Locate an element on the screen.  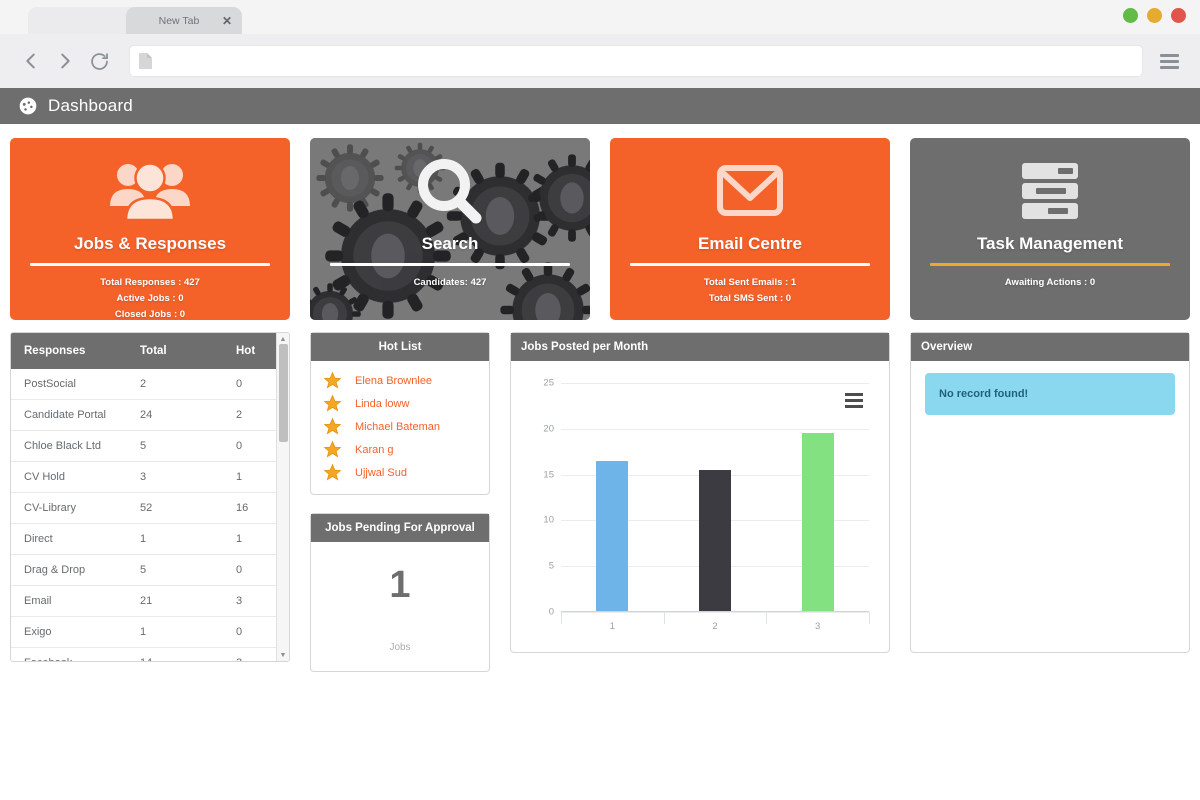
table-row: Exigo 1 0 is located at coordinates (144, 632).